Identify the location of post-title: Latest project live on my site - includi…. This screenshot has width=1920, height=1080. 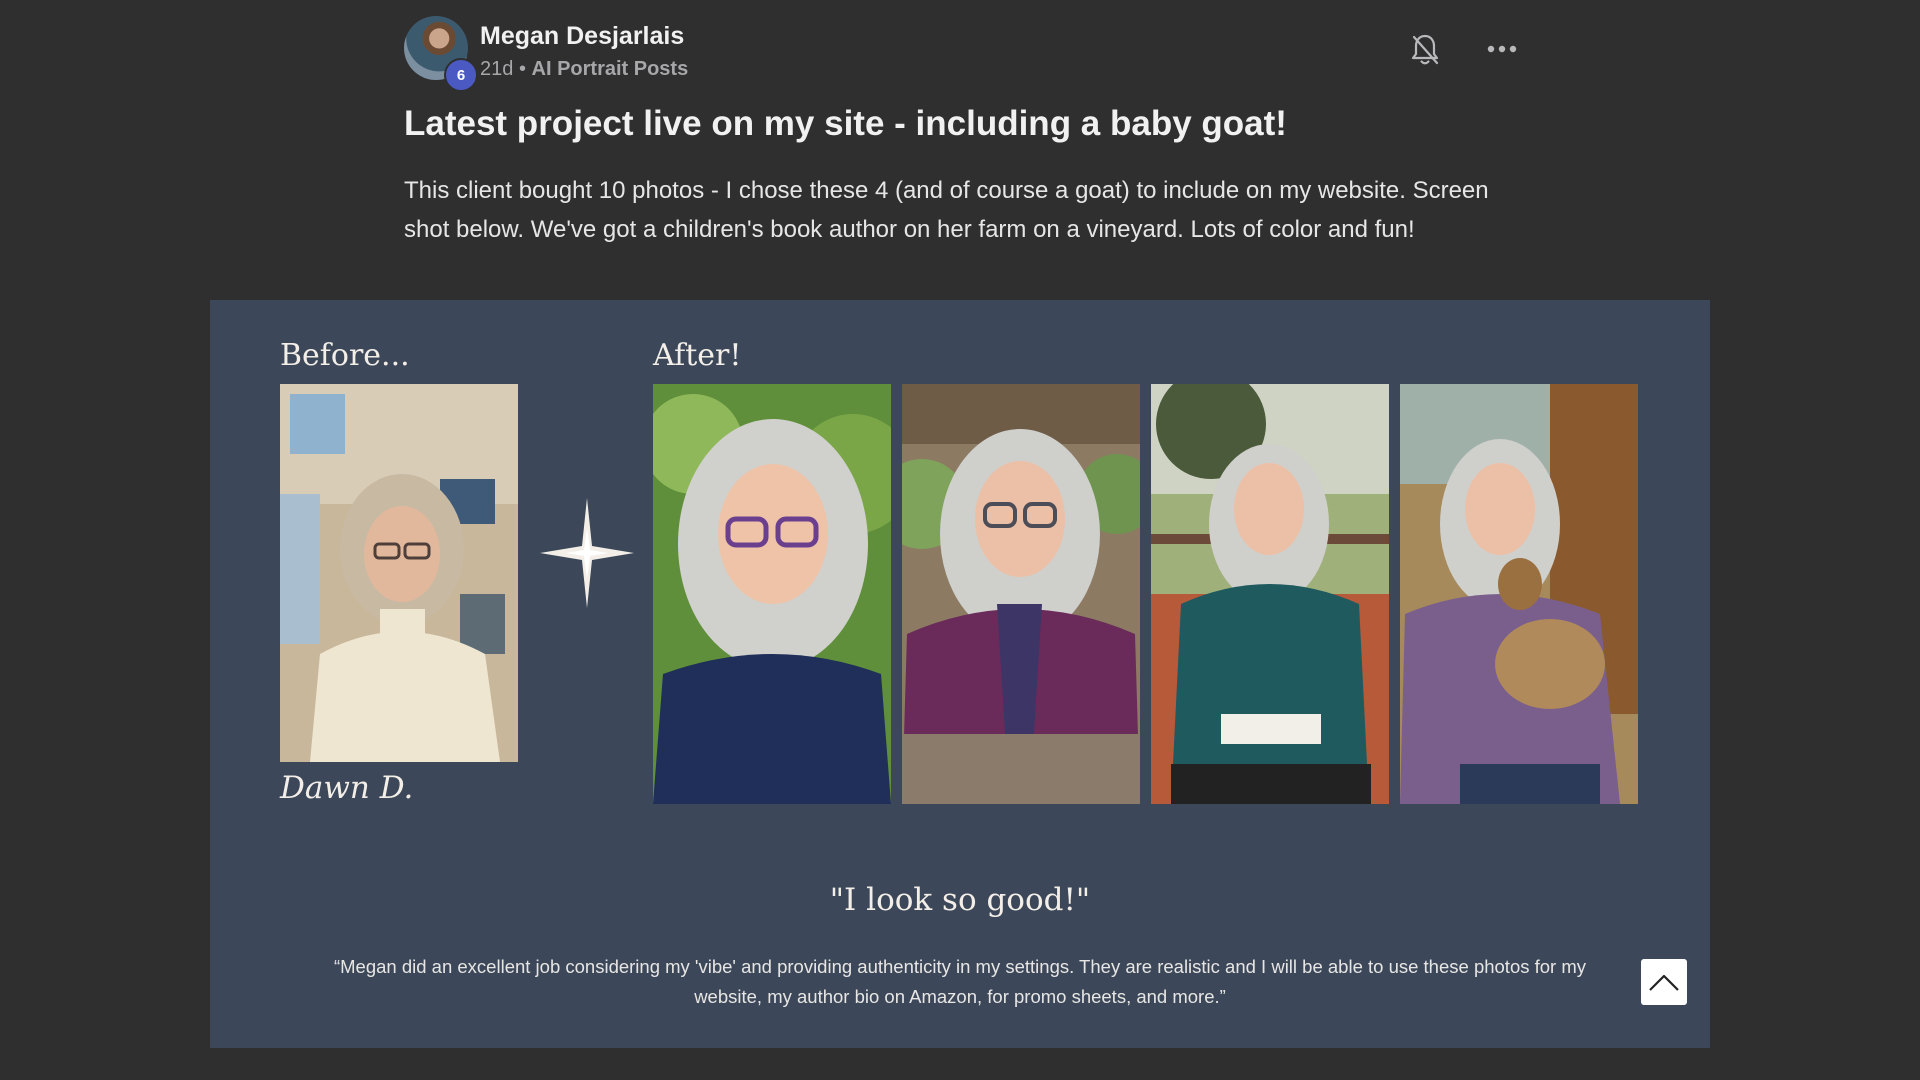
(845, 123).